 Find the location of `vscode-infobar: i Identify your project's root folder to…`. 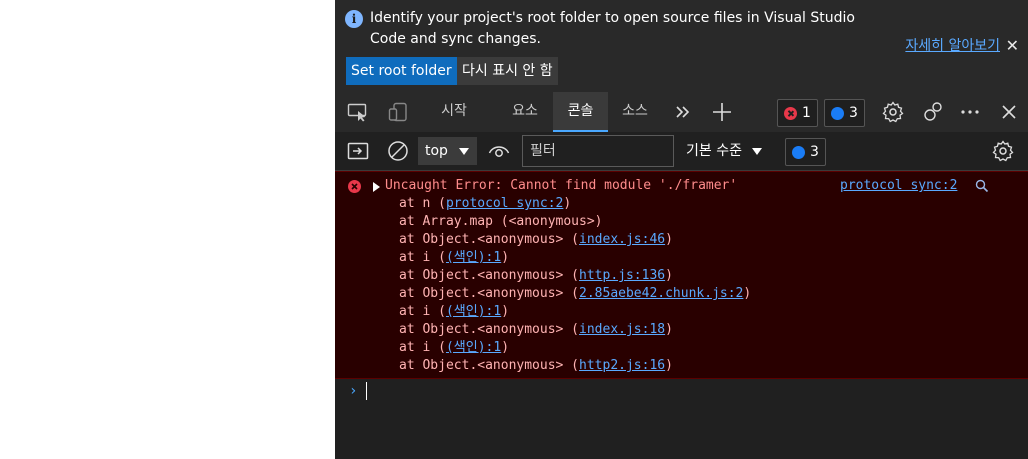

vscode-infobar: i Identify your project's root folder to… is located at coordinates (681, 46).